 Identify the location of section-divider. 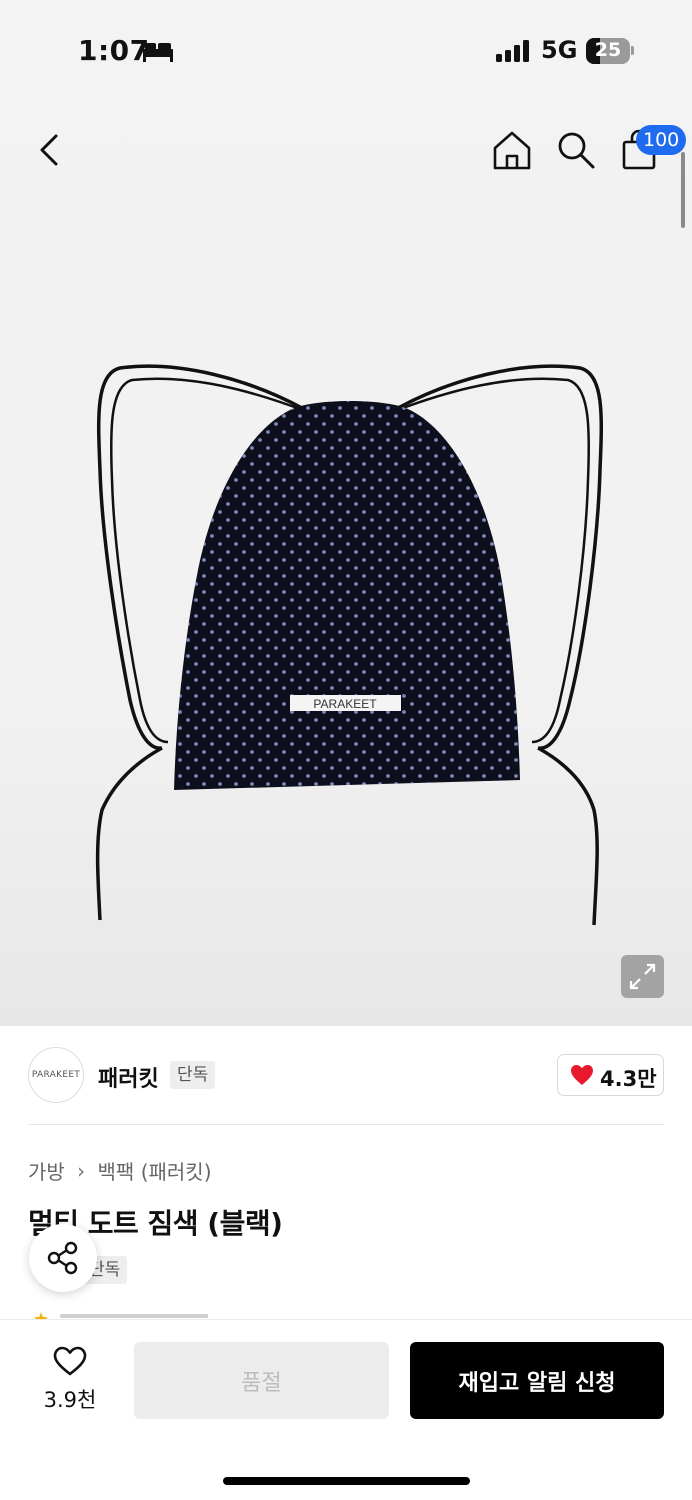
(346, 1124).